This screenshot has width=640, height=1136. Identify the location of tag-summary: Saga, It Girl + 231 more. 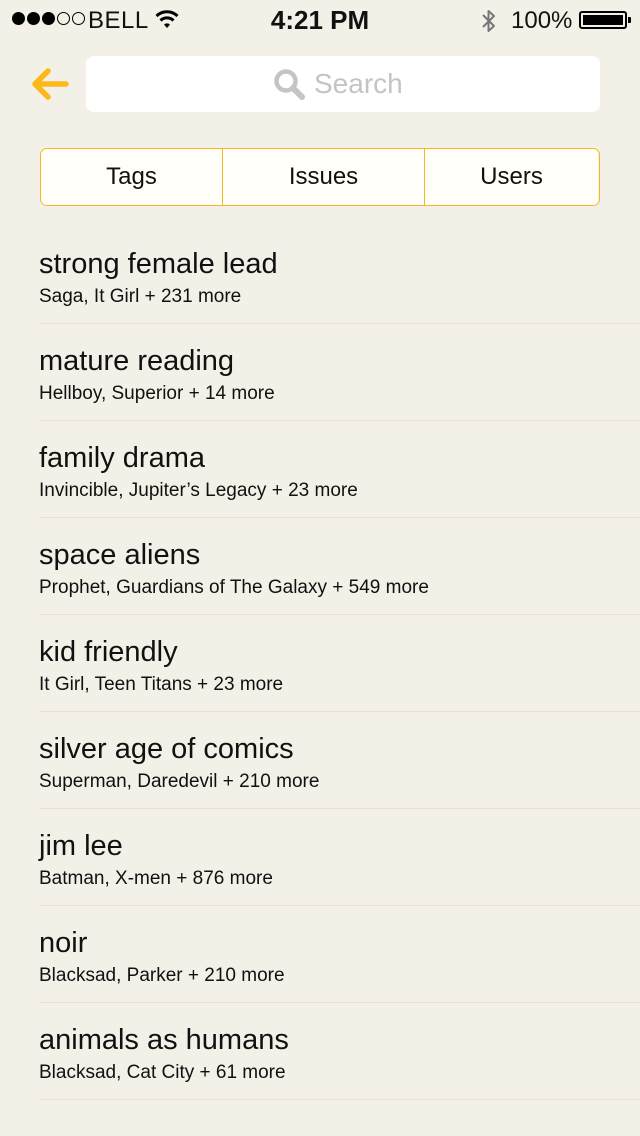
(140, 296).